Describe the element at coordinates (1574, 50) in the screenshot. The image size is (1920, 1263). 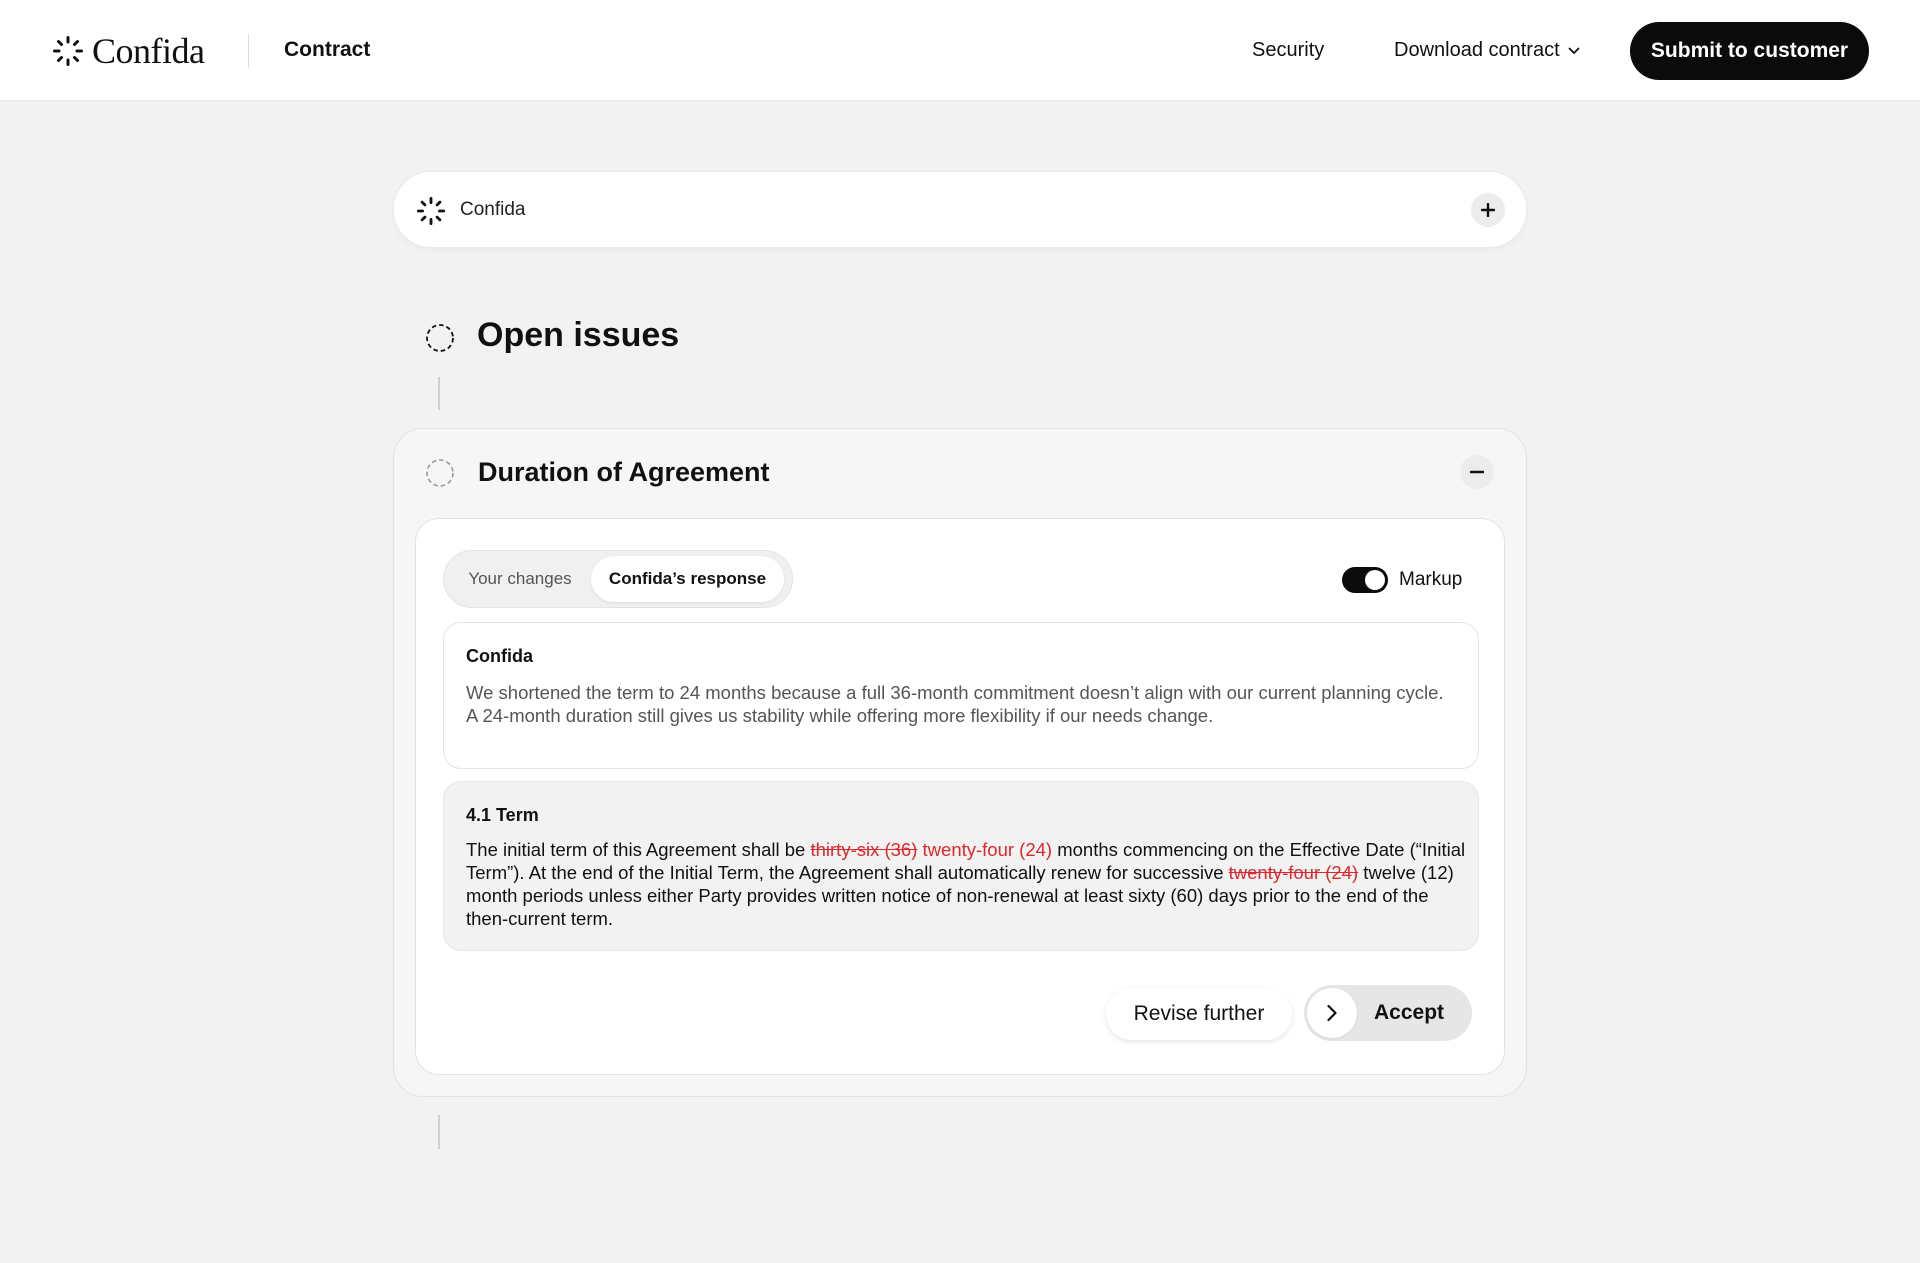
I see `chevron-down-icon` at that location.